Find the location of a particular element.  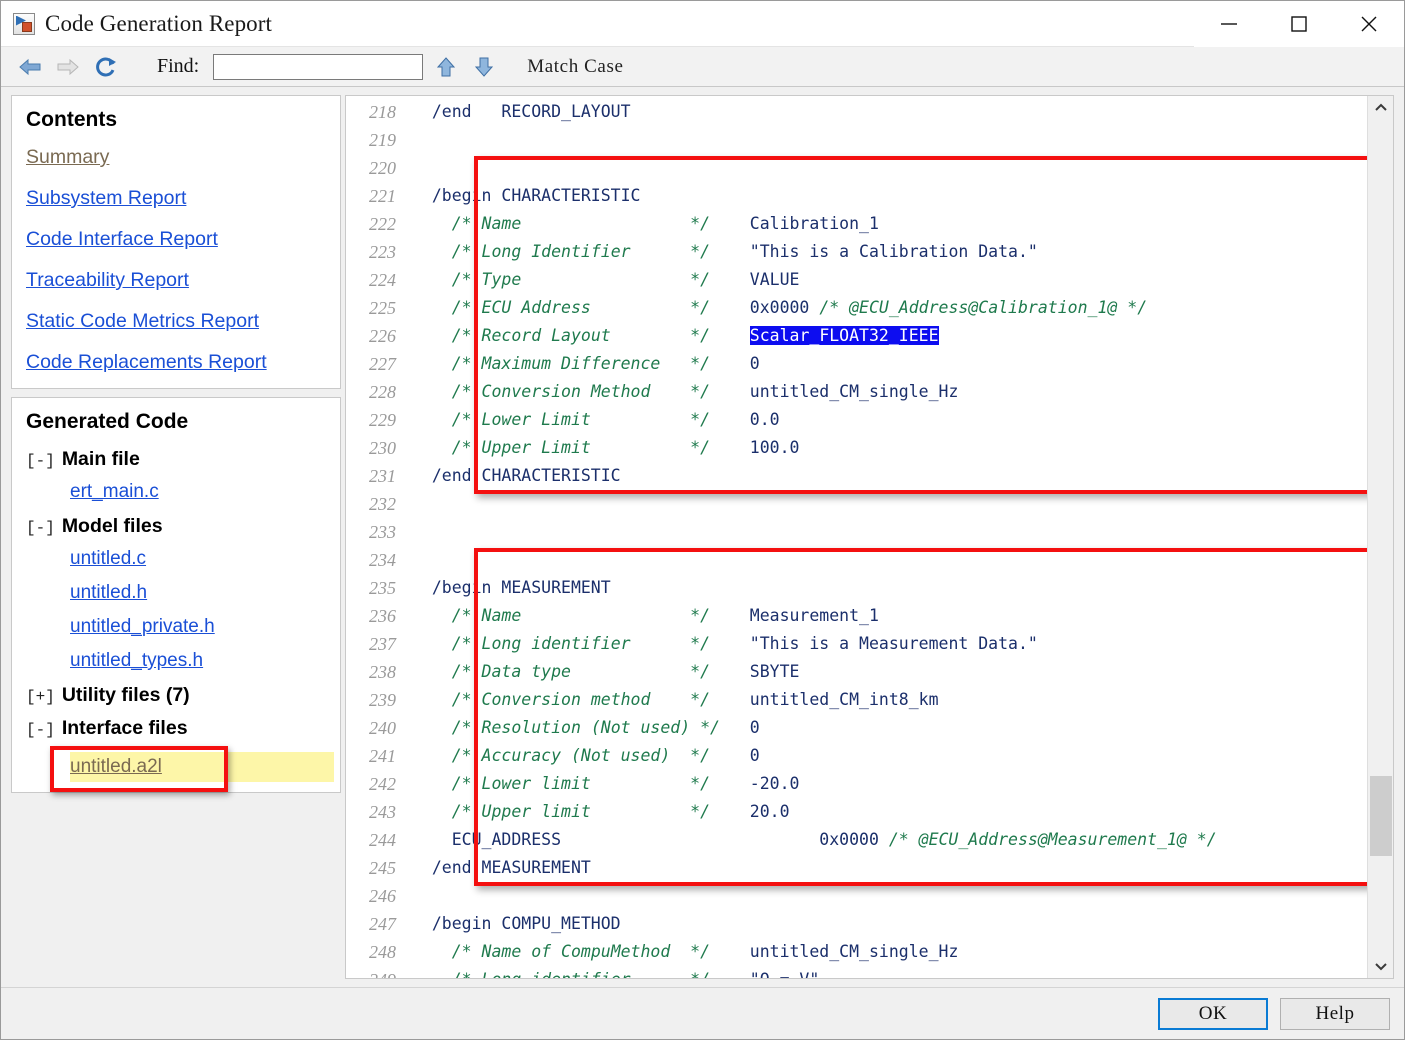

generated-code-title: Generated Code is located at coordinates (107, 421).